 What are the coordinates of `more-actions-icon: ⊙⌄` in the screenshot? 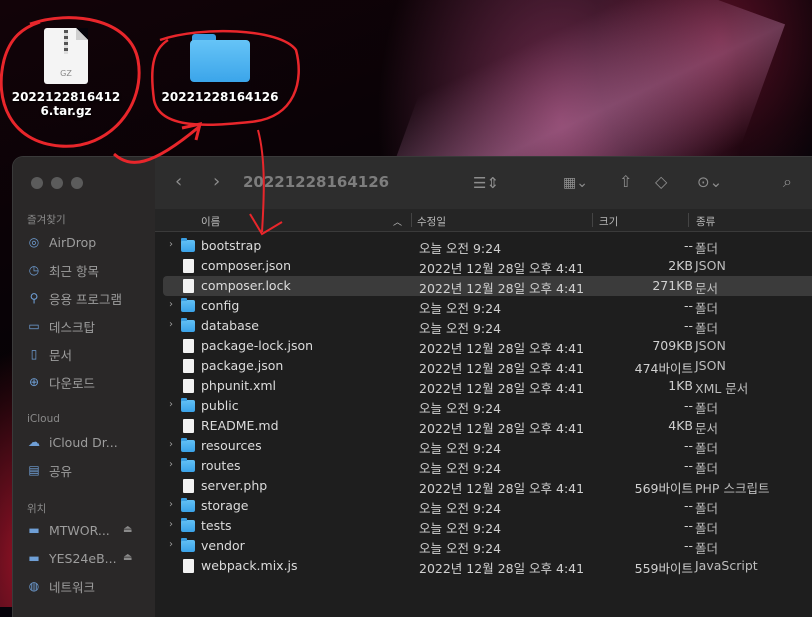 It's located at (709, 182).